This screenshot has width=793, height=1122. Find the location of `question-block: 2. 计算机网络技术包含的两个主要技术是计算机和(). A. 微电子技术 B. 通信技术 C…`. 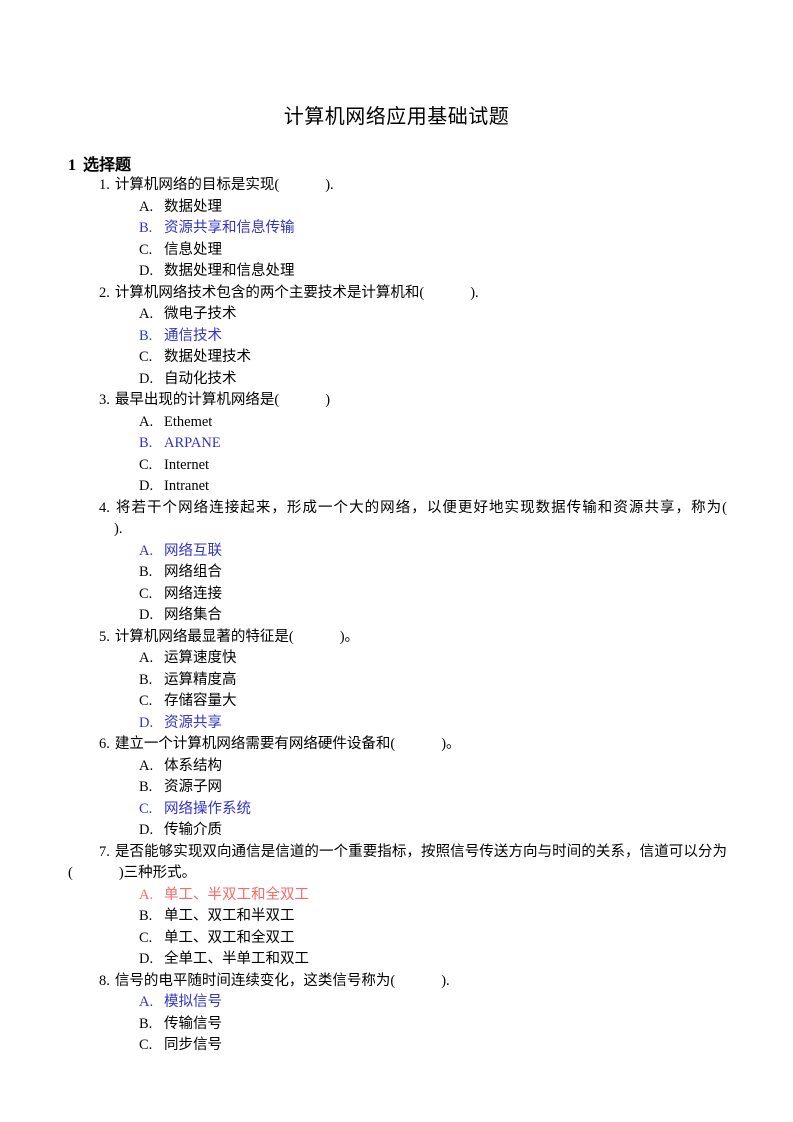

question-block: 2. 计算机网络技术包含的两个主要技术是计算机和(). A. 微电子技术 B. 通信技术 C… is located at coordinates (396, 337).